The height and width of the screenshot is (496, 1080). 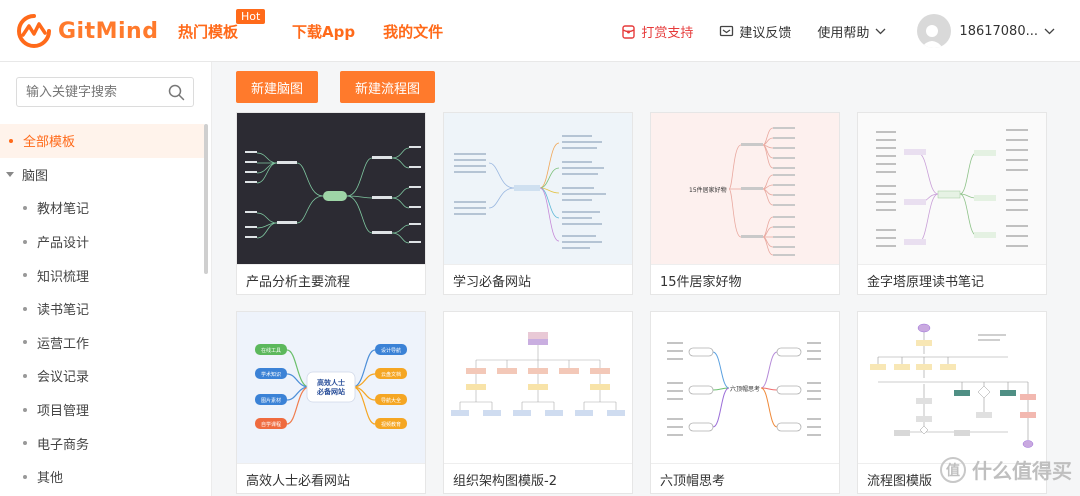 What do you see at coordinates (87, 92) in the screenshot?
I see `search-input` at bounding box center [87, 92].